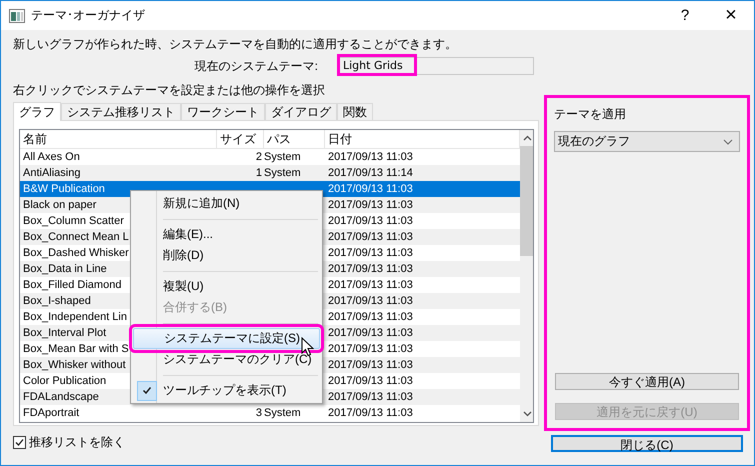 This screenshot has height=466, width=755. I want to click on table-cell: Box_Connect Mean L, so click(76, 237).